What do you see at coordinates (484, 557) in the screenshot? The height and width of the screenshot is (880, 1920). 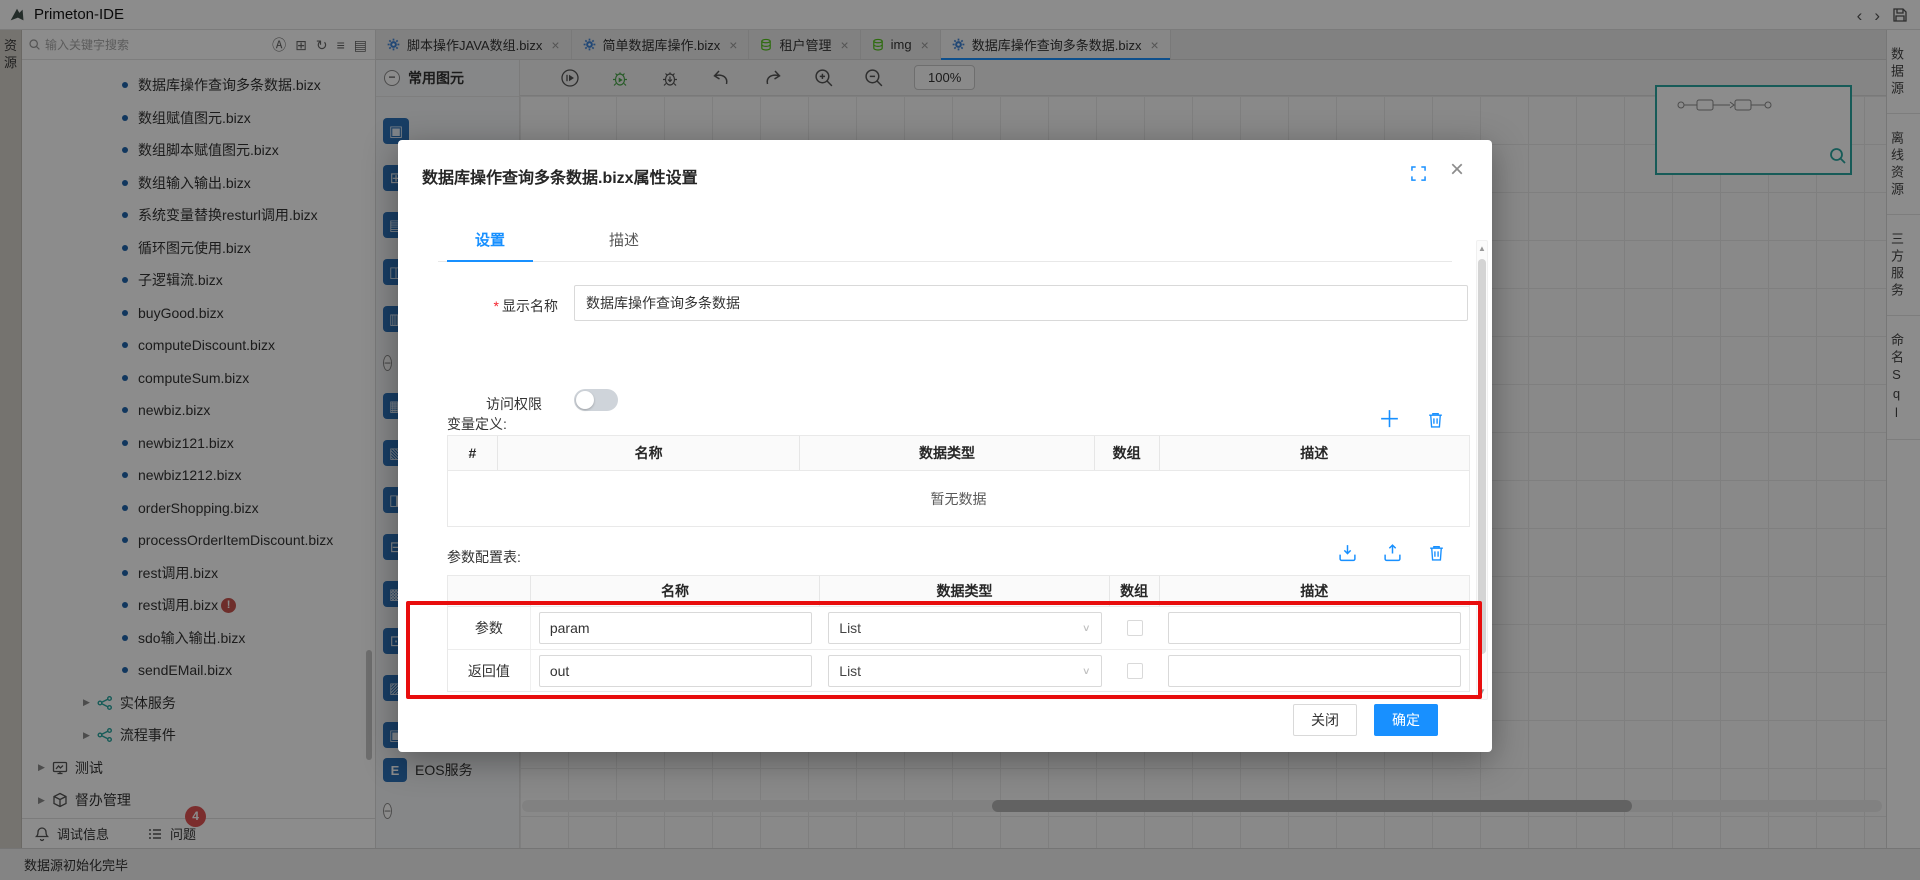 I see `params-section-label: 参数配置表:` at bounding box center [484, 557].